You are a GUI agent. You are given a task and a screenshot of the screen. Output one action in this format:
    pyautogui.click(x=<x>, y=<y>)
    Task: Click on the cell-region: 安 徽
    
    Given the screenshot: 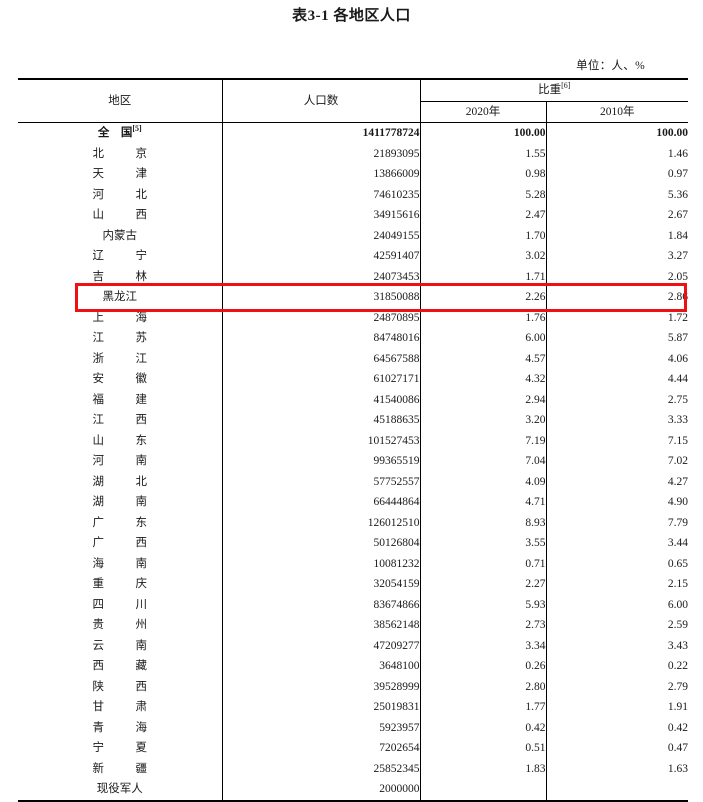 What is the action you would take?
    pyautogui.click(x=120, y=379)
    